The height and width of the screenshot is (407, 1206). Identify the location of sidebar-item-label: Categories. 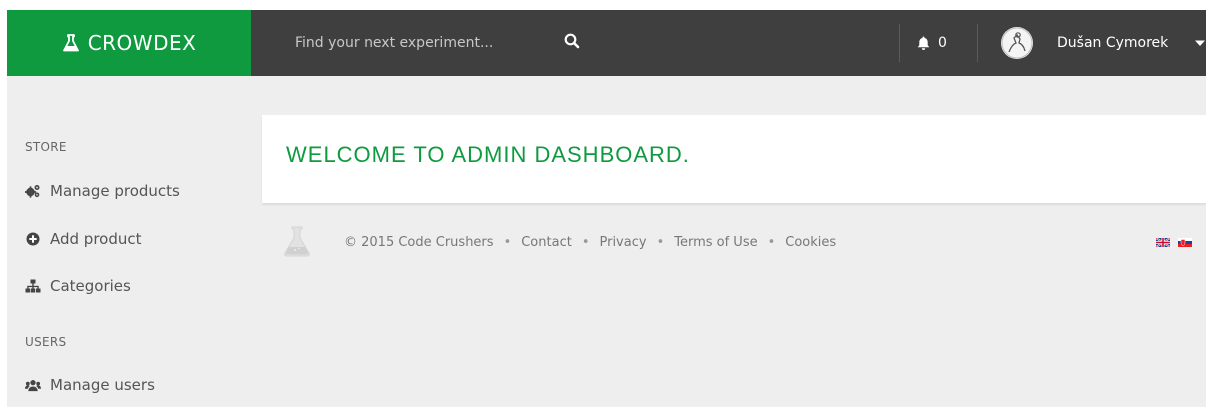
(90, 286).